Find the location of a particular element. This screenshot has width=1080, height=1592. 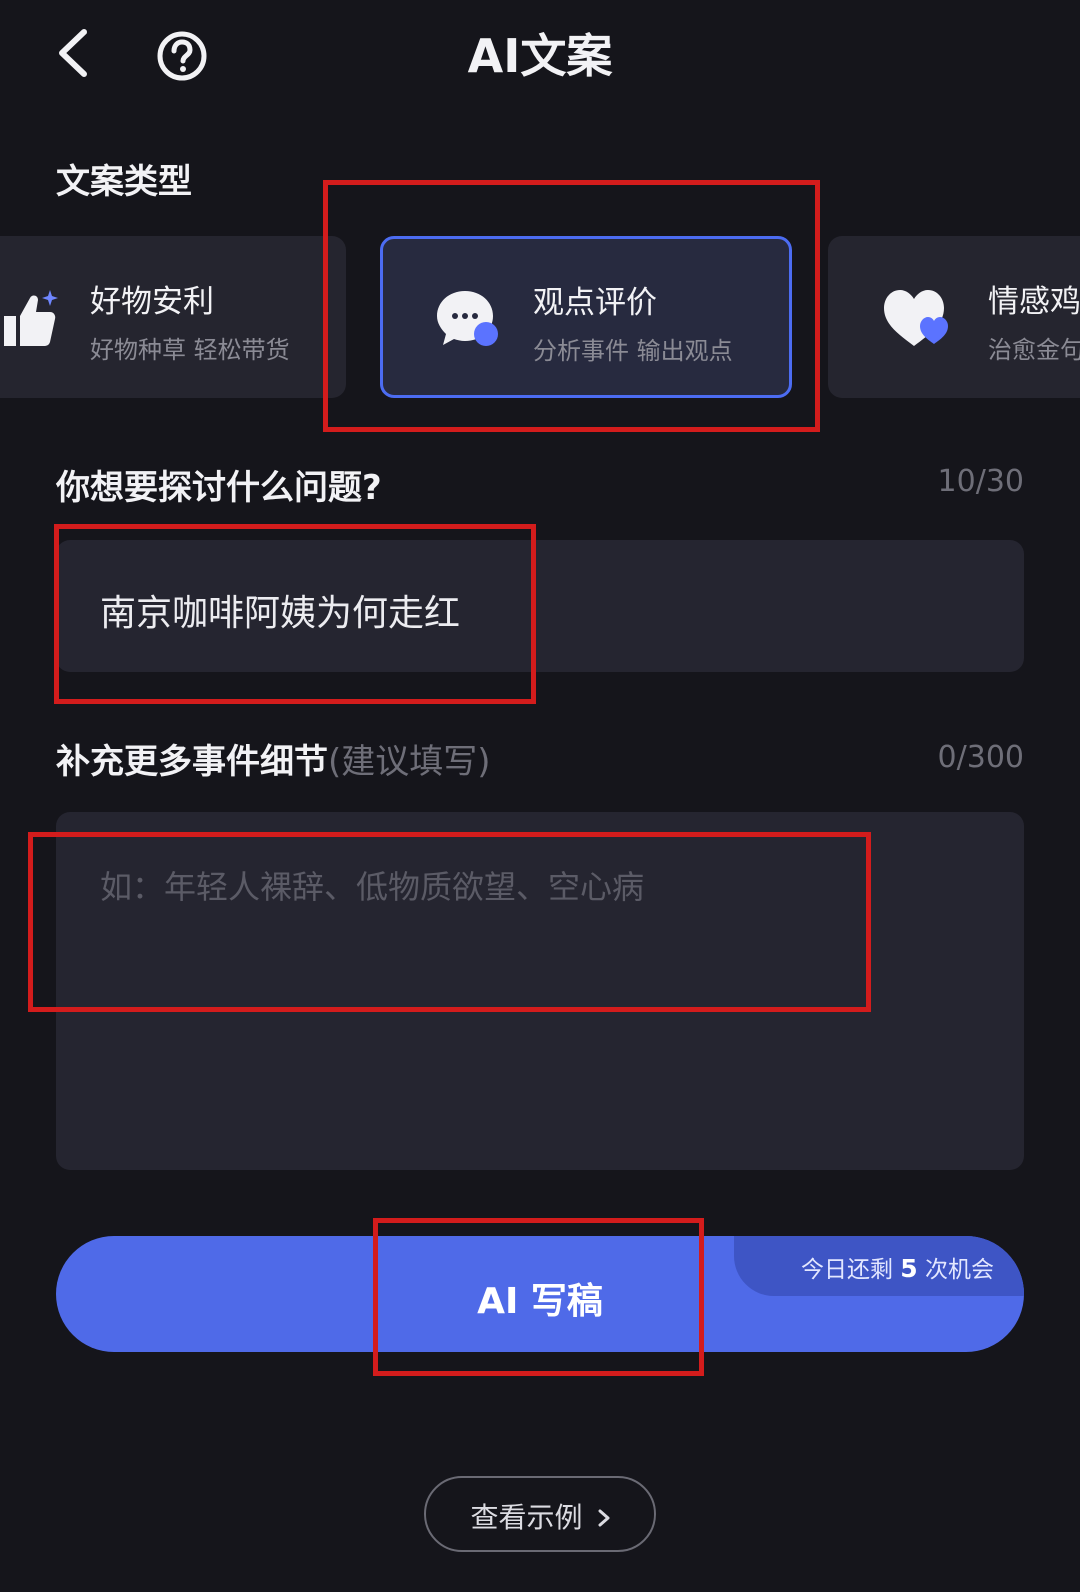

thumbs-up-icon is located at coordinates (31, 318).